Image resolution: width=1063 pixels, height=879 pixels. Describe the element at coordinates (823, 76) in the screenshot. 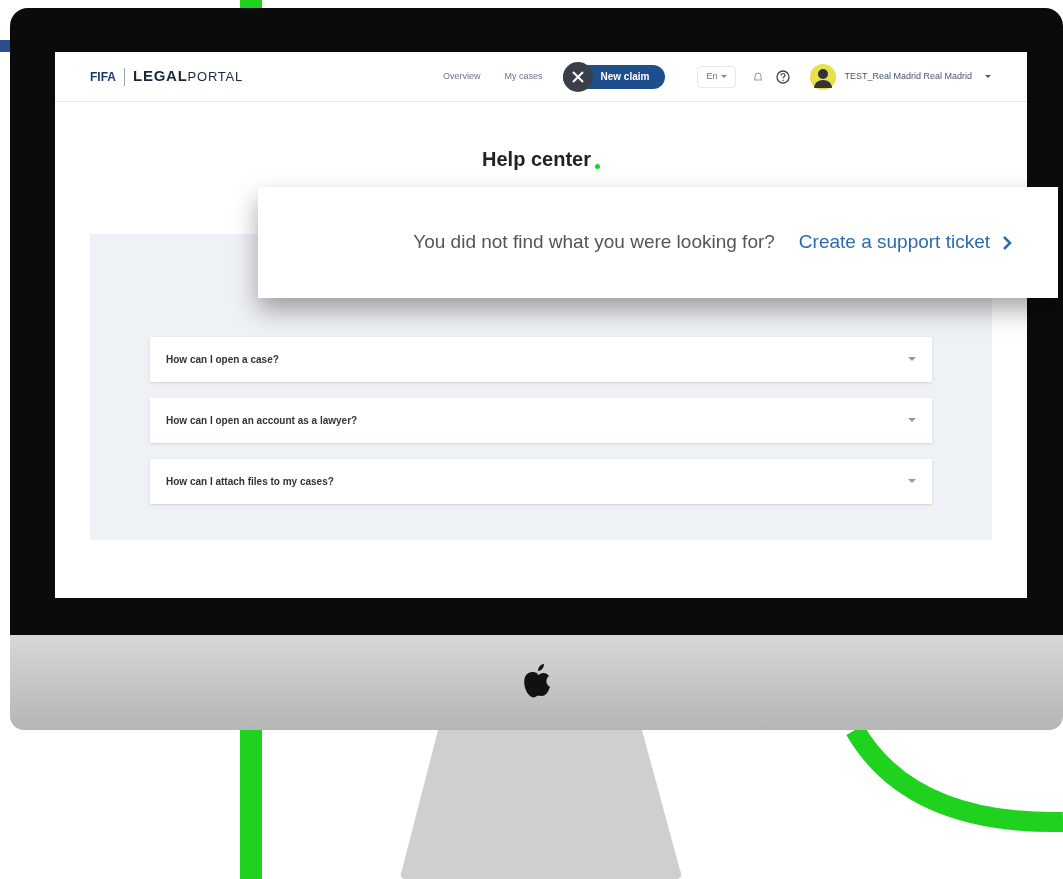

I see `avatar-icon` at that location.